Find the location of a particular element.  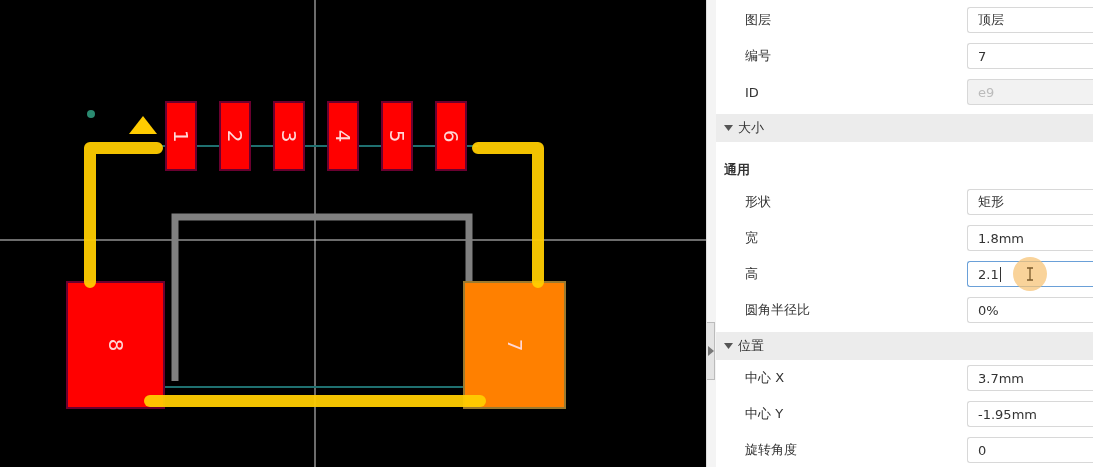

input-field: 1.8mm is located at coordinates (1030, 238).